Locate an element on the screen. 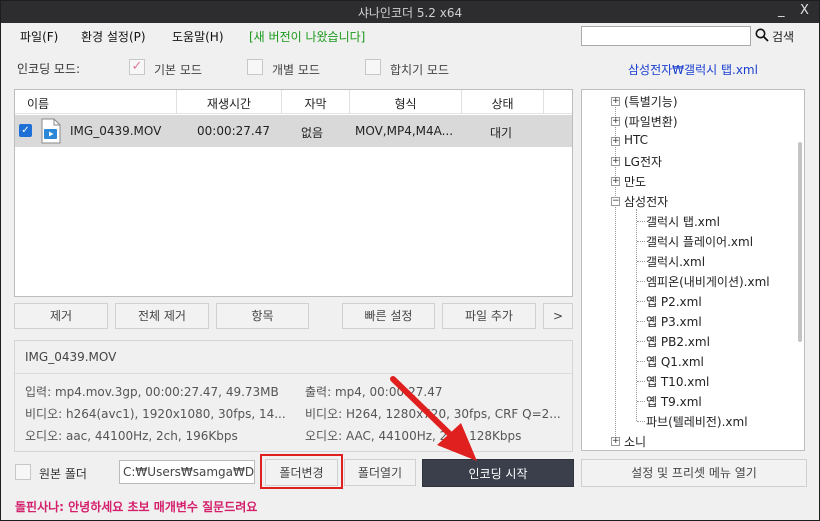 The height and width of the screenshot is (521, 820). more-button: > is located at coordinates (558, 316).